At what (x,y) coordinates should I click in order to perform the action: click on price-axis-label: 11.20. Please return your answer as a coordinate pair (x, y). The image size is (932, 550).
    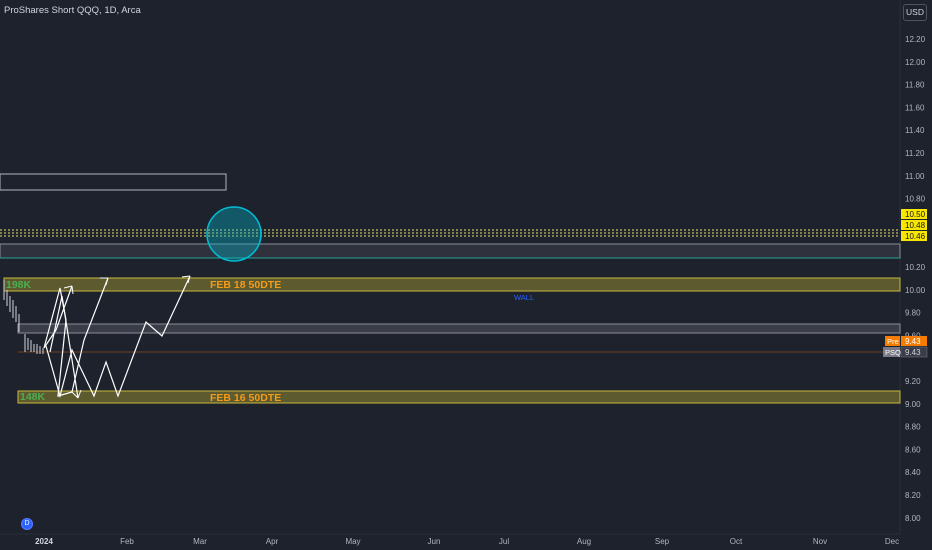
    Looking at the image, I should click on (915, 153).